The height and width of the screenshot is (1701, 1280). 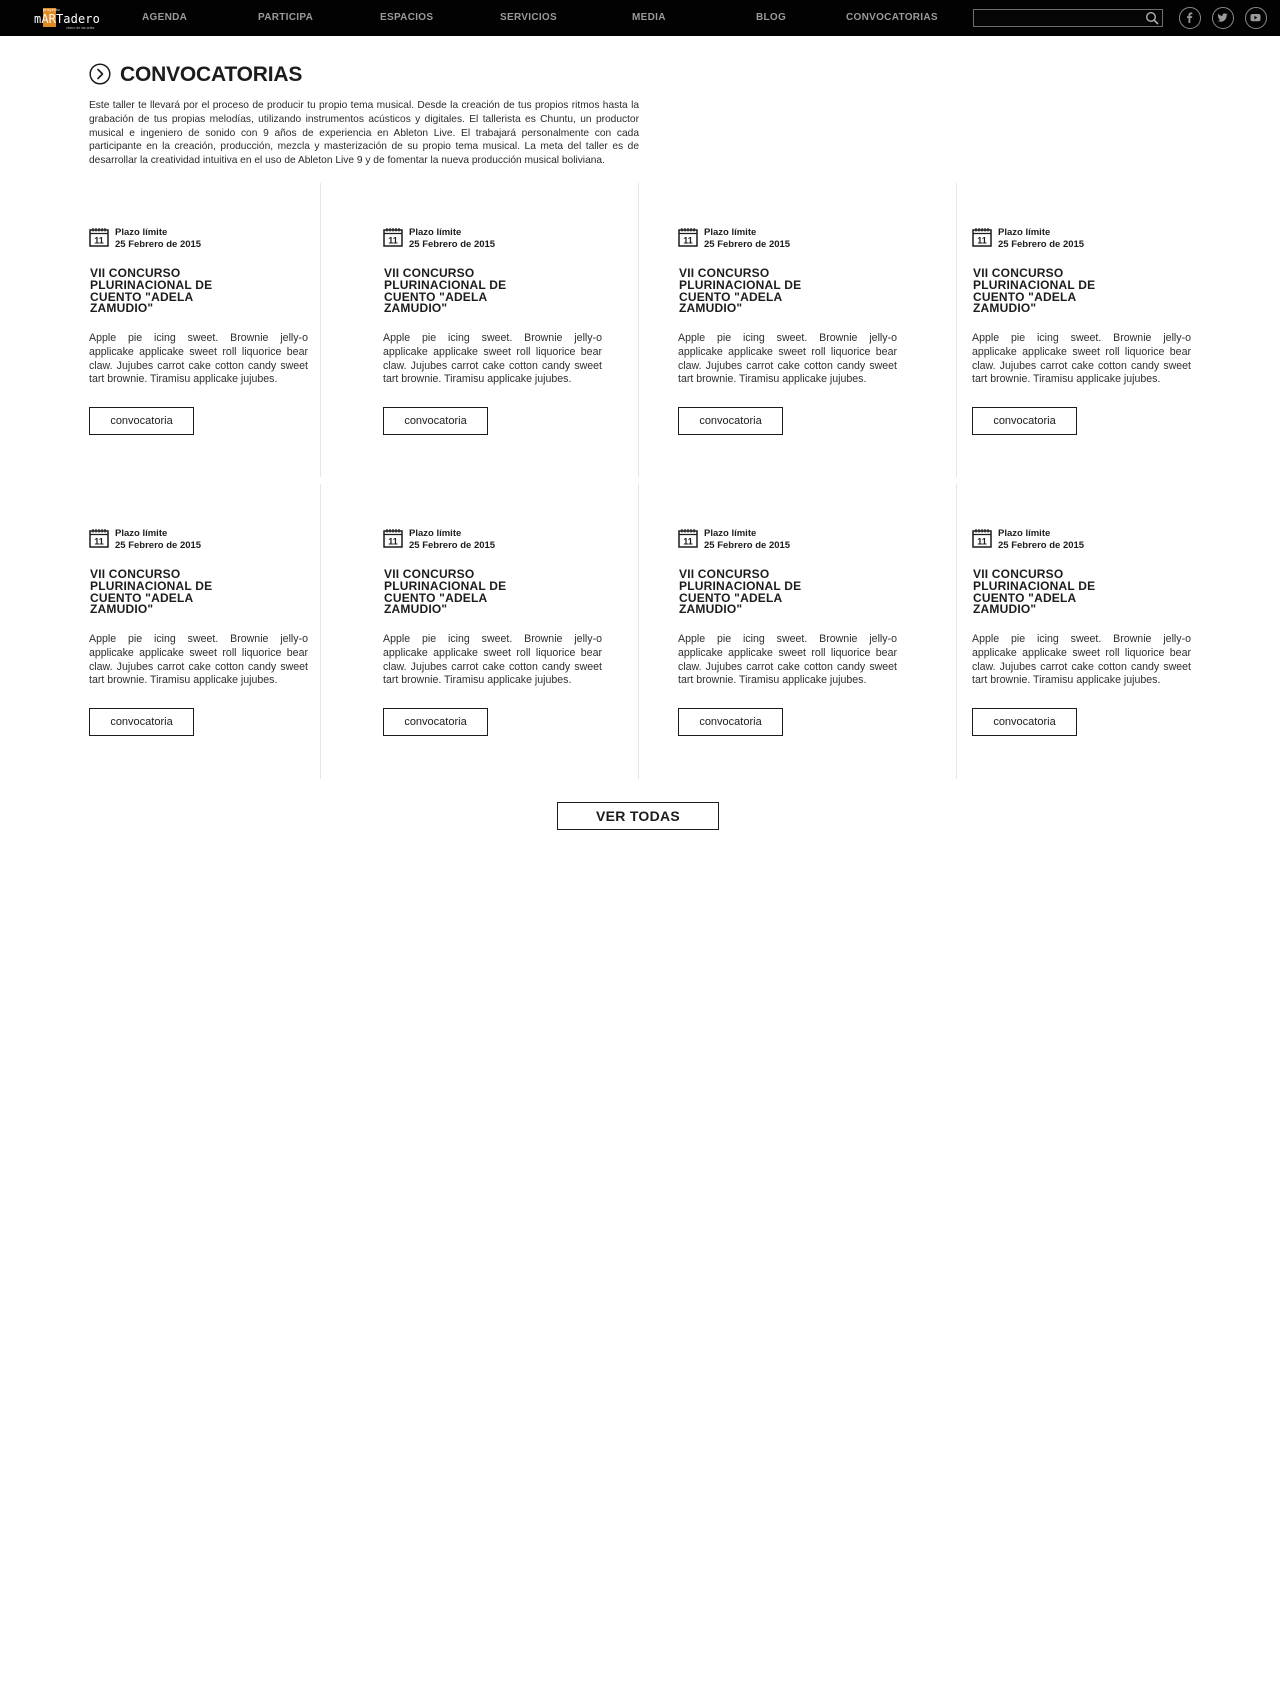 I want to click on logo-tagline: vivero de las artes, so click(x=80, y=28).